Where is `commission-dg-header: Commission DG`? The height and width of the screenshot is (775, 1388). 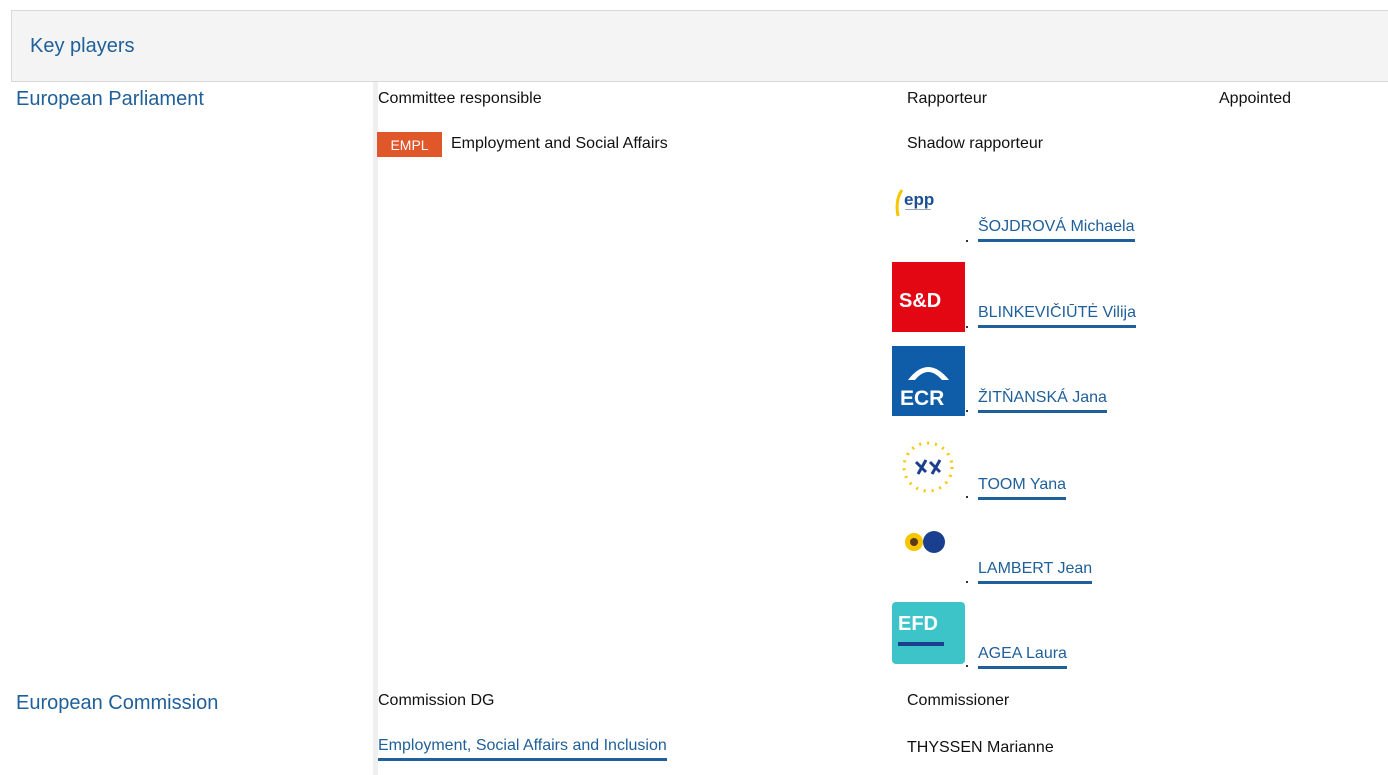 commission-dg-header: Commission DG is located at coordinates (436, 700).